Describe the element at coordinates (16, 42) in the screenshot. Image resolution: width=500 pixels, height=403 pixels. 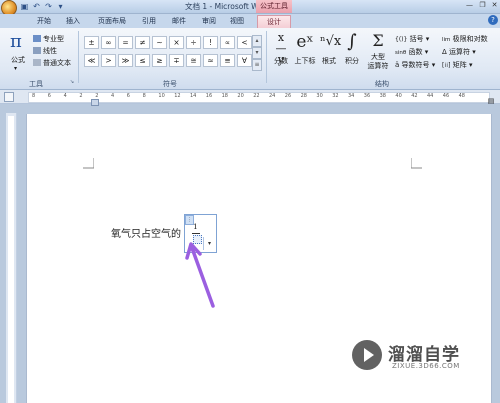
I see `equation-pi-icon: π` at that location.